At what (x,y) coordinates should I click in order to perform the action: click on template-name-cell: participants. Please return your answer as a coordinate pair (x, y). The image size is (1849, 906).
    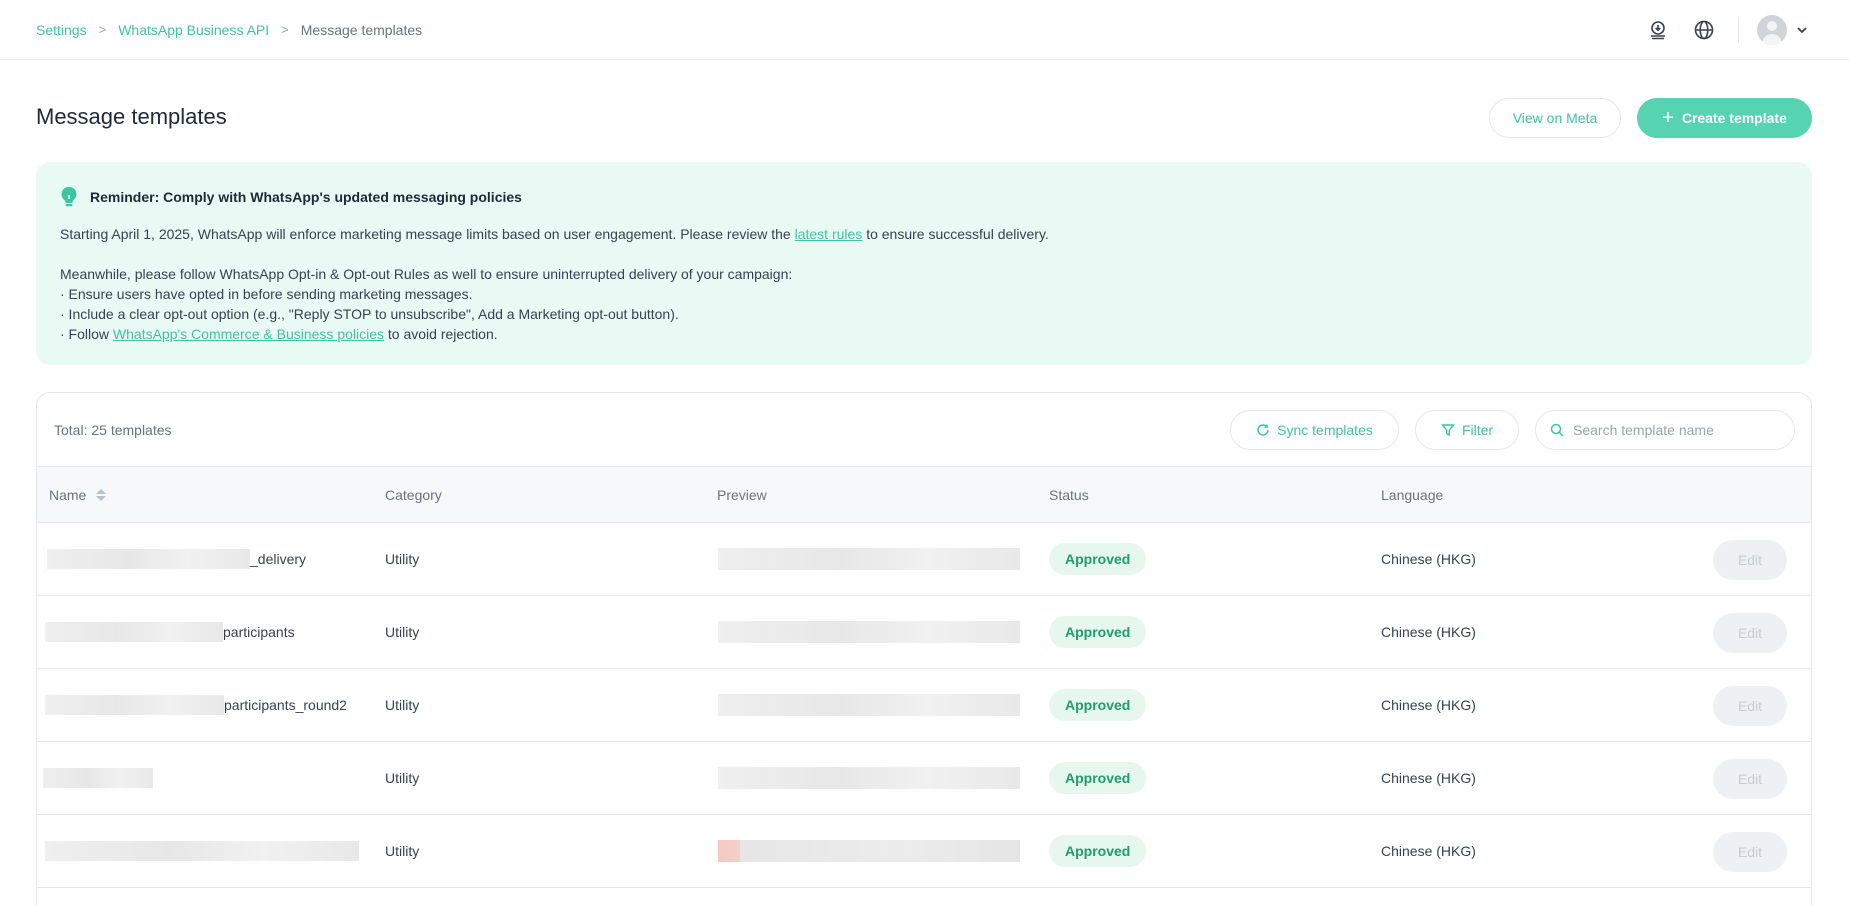
    Looking at the image, I should click on (170, 632).